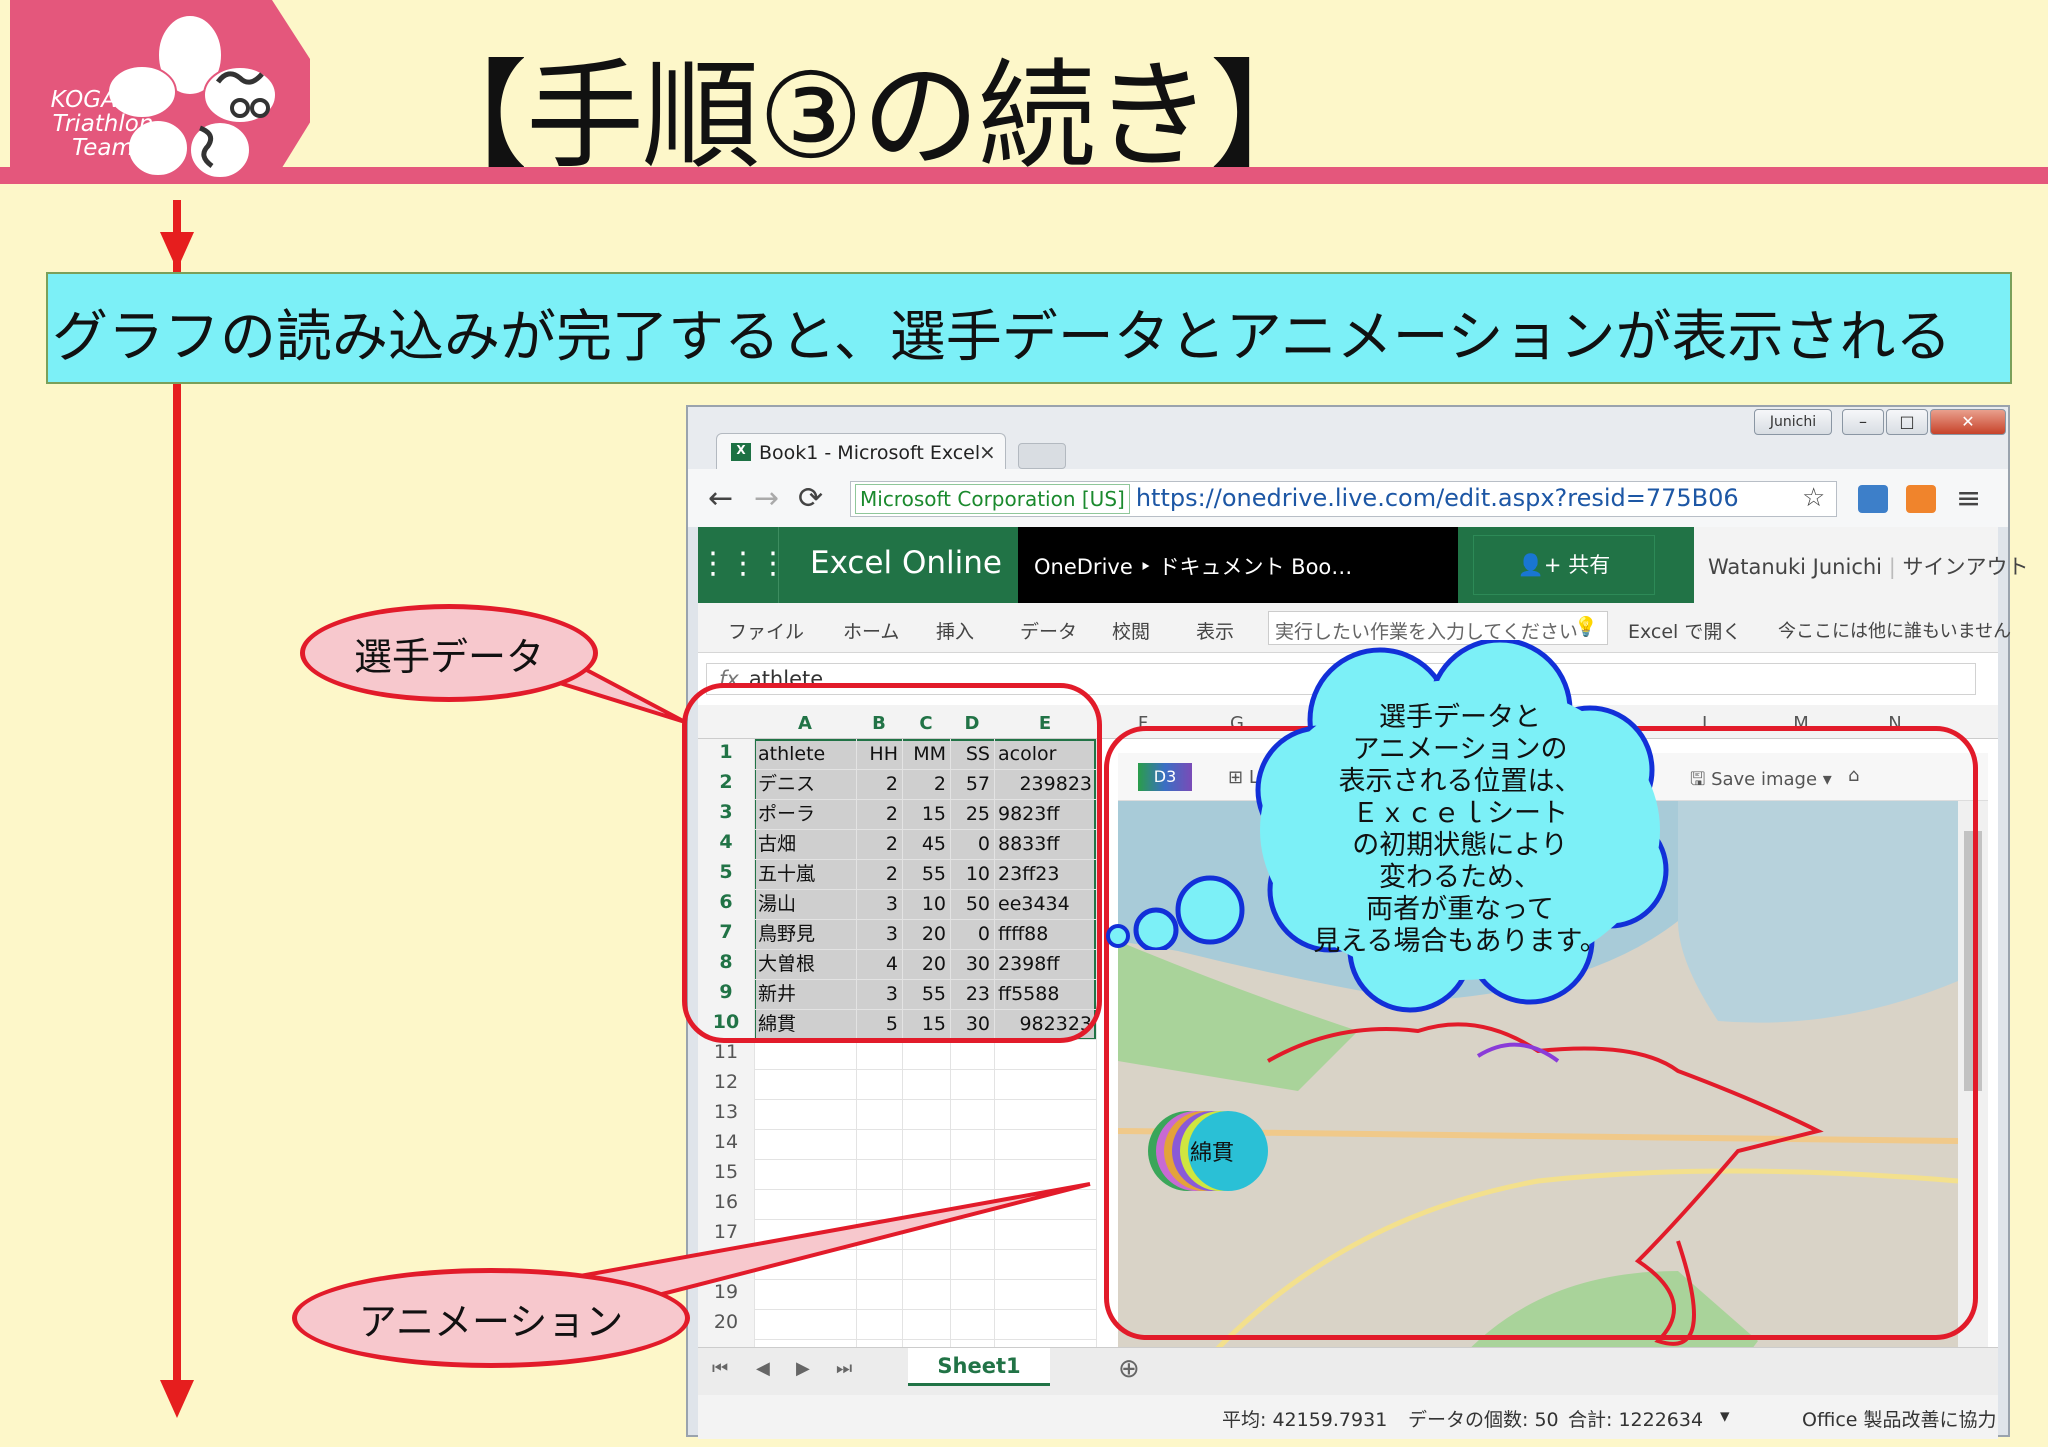 This screenshot has height=1447, width=2048. Describe the element at coordinates (992, 499) in the screenshot. I see `ssl-badge: Microsoft Corporation [US]` at that location.